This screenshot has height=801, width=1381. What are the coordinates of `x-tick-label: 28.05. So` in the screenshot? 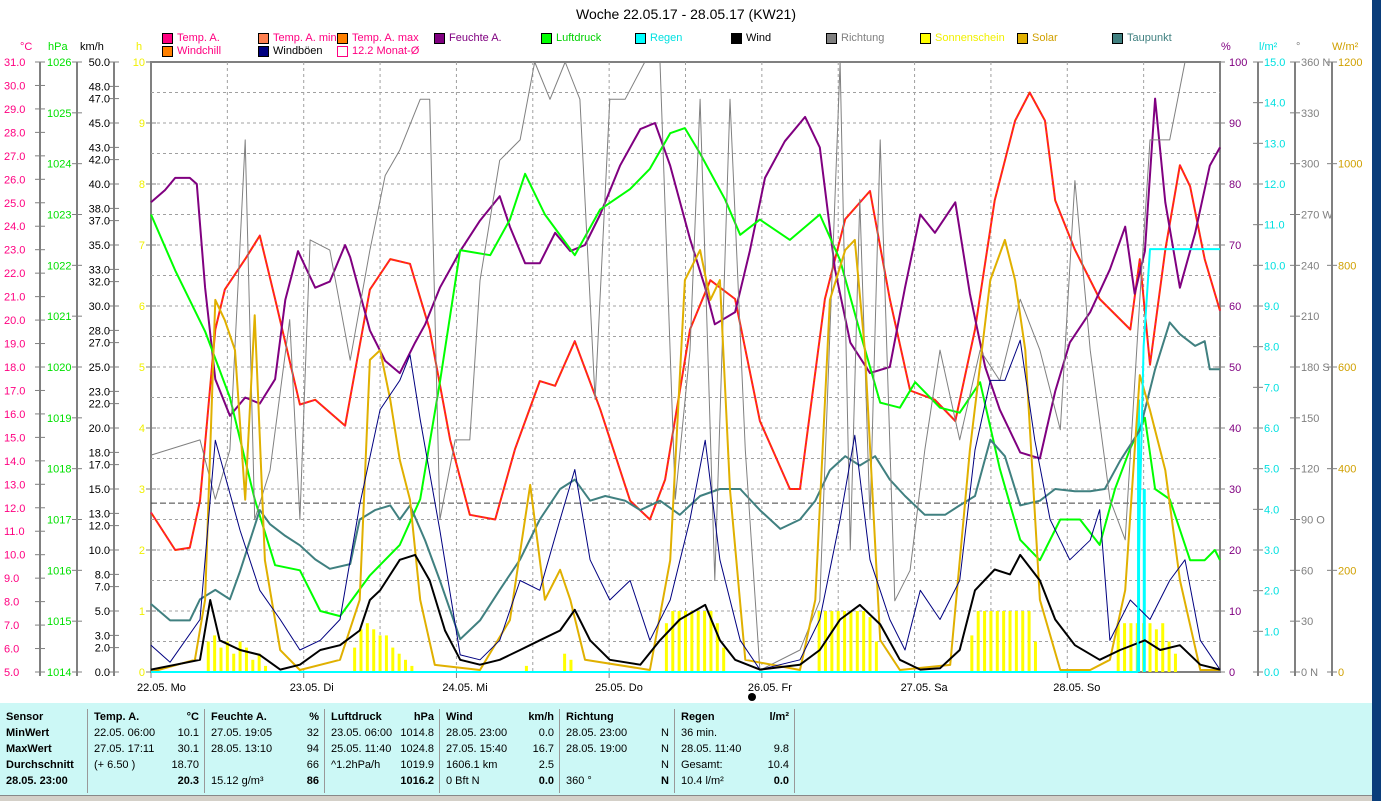 It's located at (1076, 688).